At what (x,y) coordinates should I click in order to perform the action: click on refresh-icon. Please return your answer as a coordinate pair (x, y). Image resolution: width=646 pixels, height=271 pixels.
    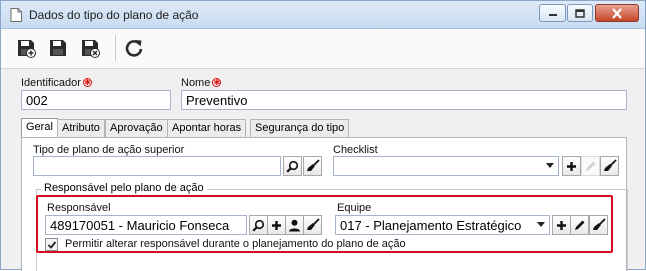
    Looking at the image, I should click on (134, 48).